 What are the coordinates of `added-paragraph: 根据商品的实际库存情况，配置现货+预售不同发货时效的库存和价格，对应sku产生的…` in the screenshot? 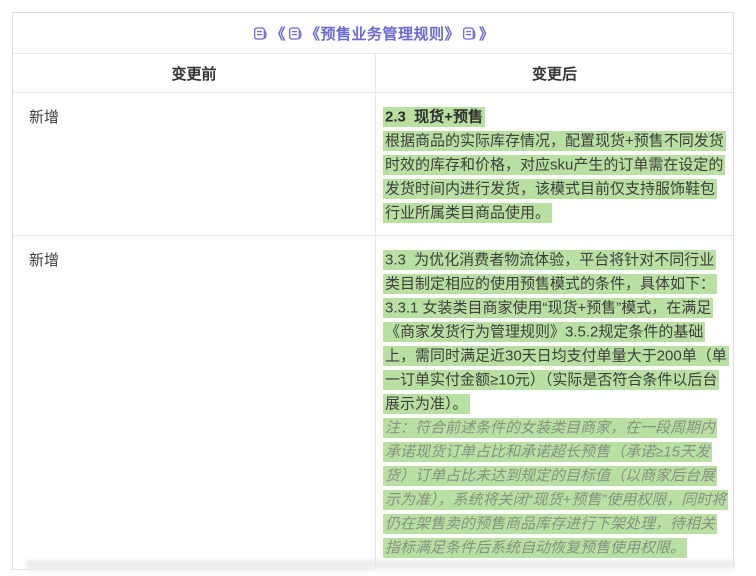 It's located at (554, 176).